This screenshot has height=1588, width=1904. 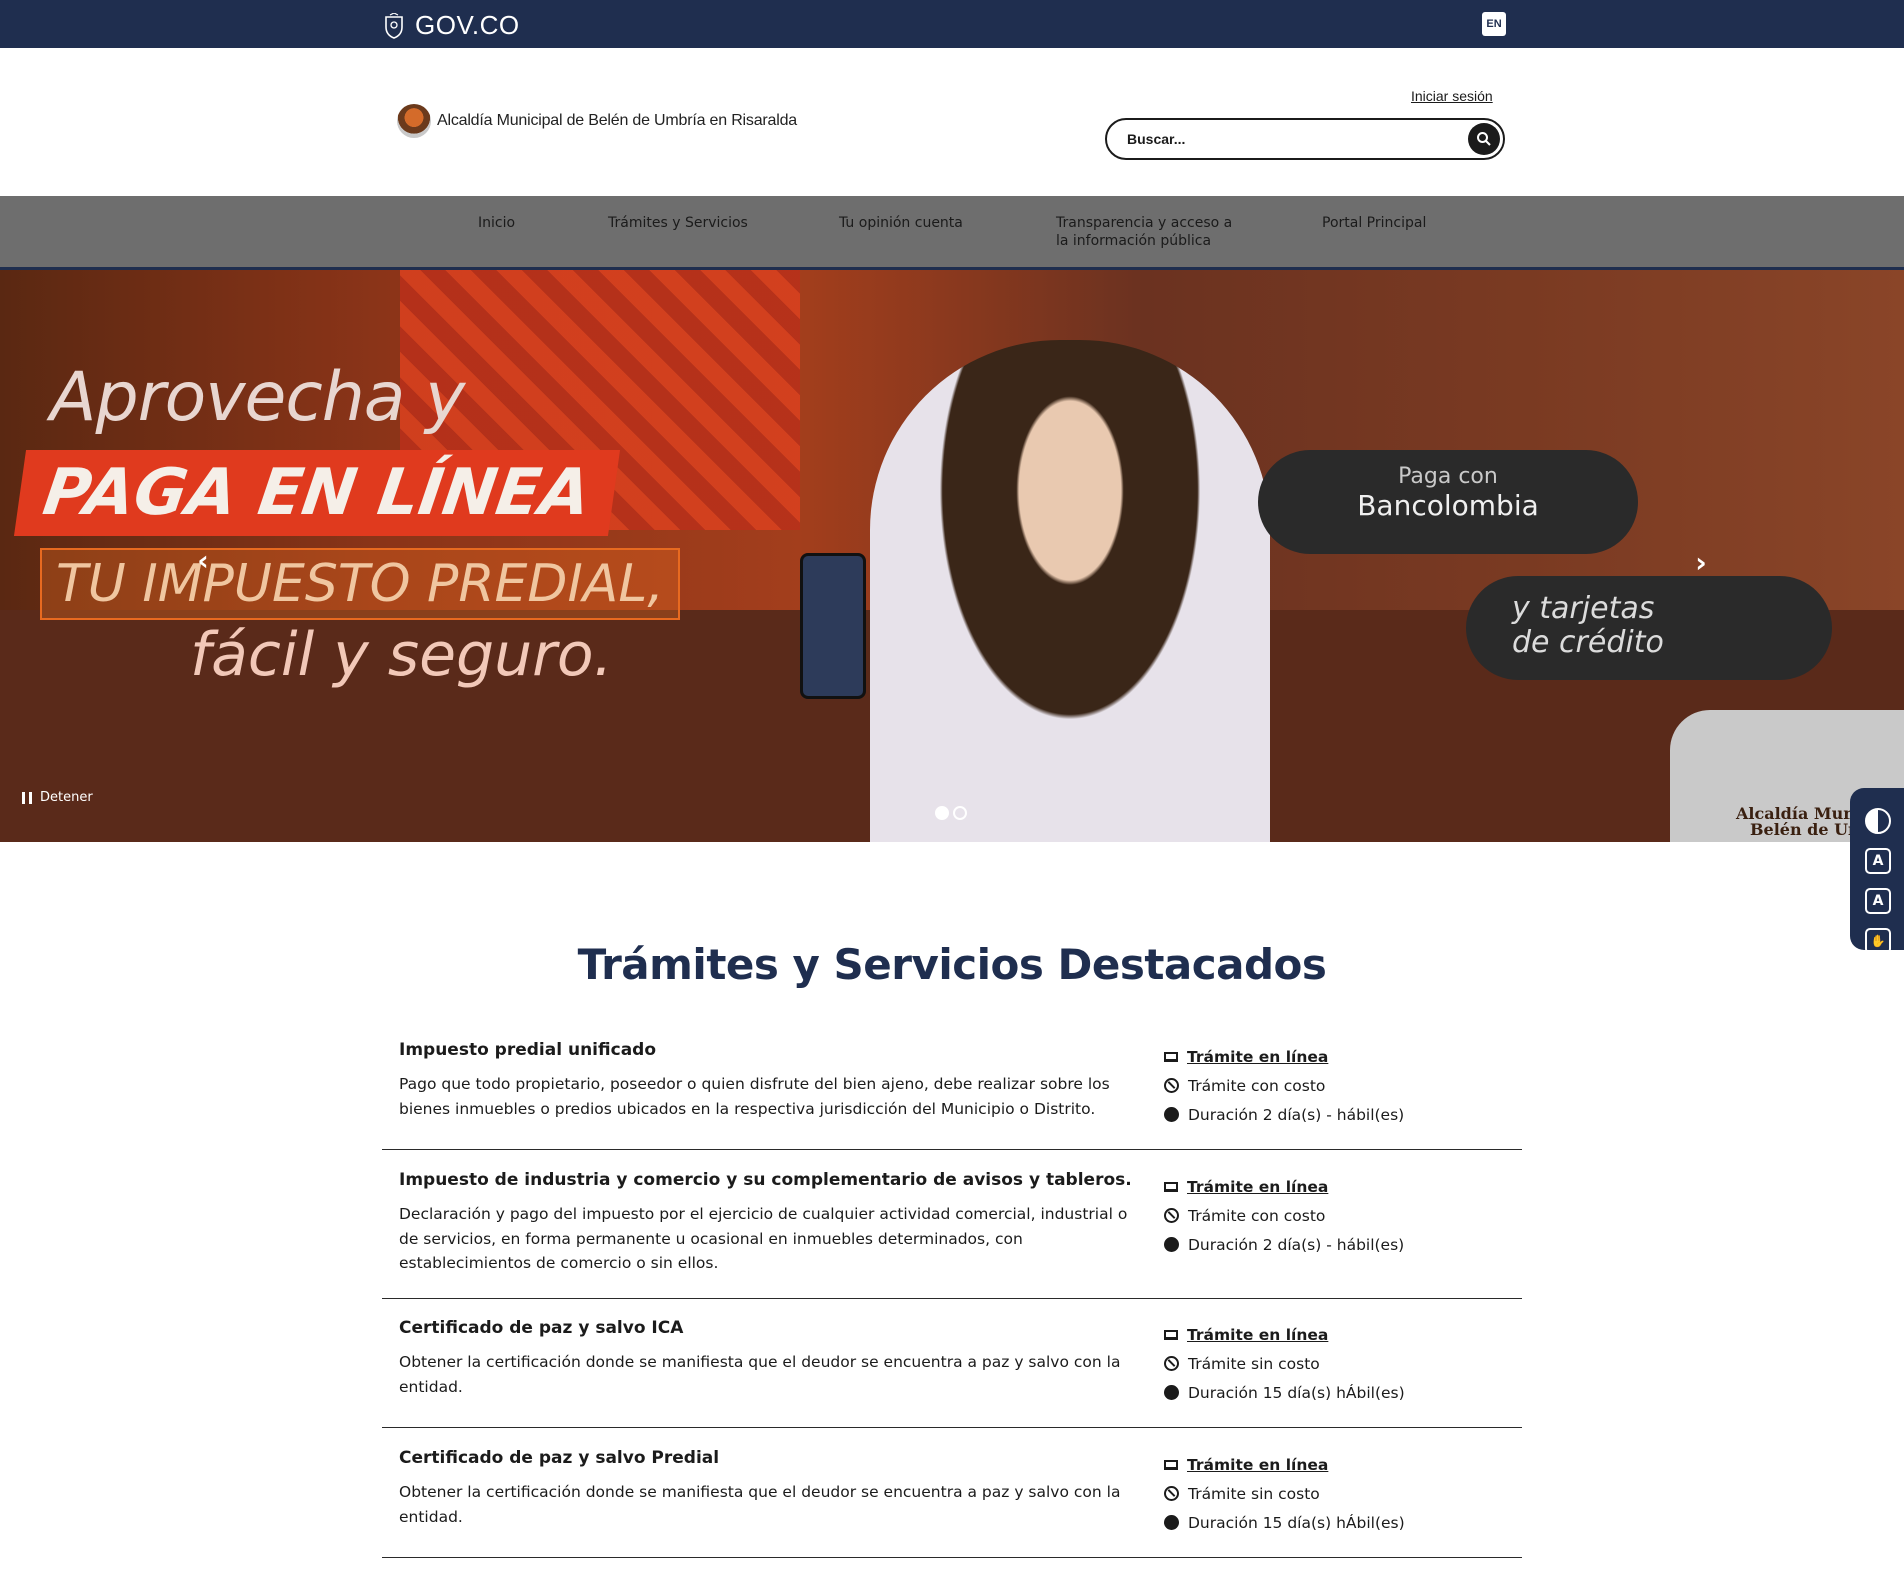 I want to click on search-button, so click(x=1484, y=139).